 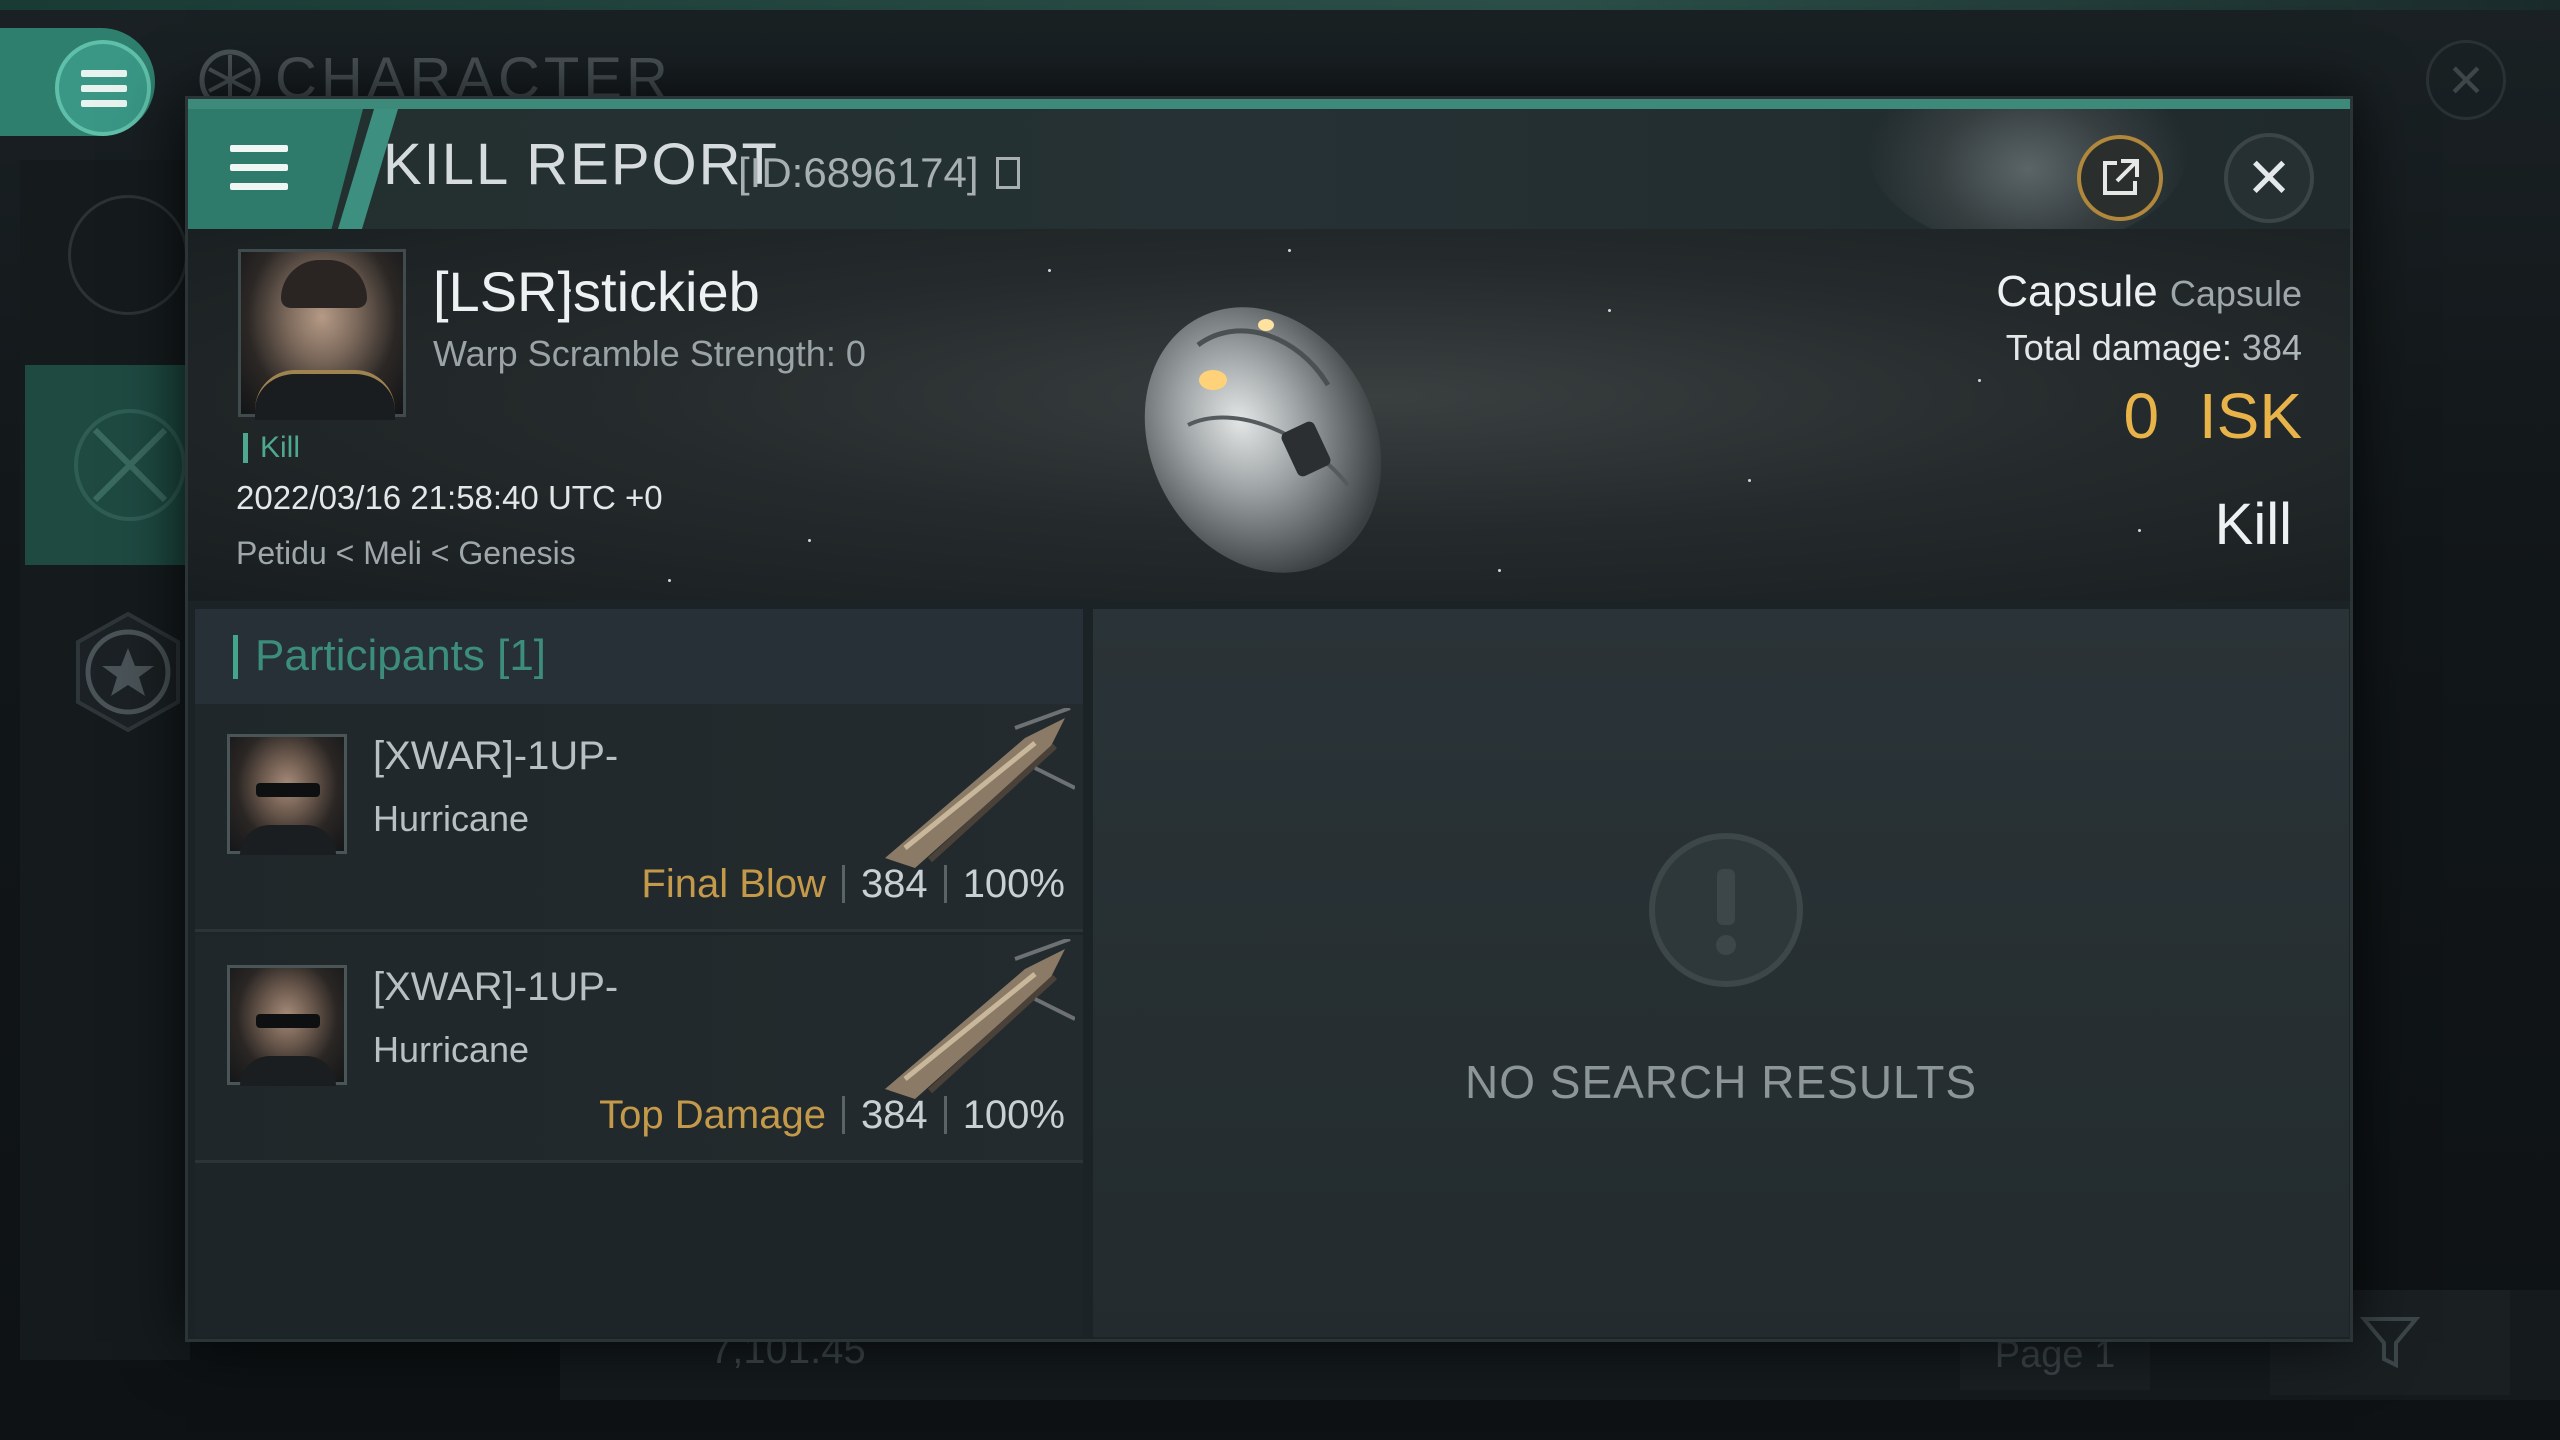 I want to click on victim-ship: Capsule Capsule, so click(x=2149, y=292).